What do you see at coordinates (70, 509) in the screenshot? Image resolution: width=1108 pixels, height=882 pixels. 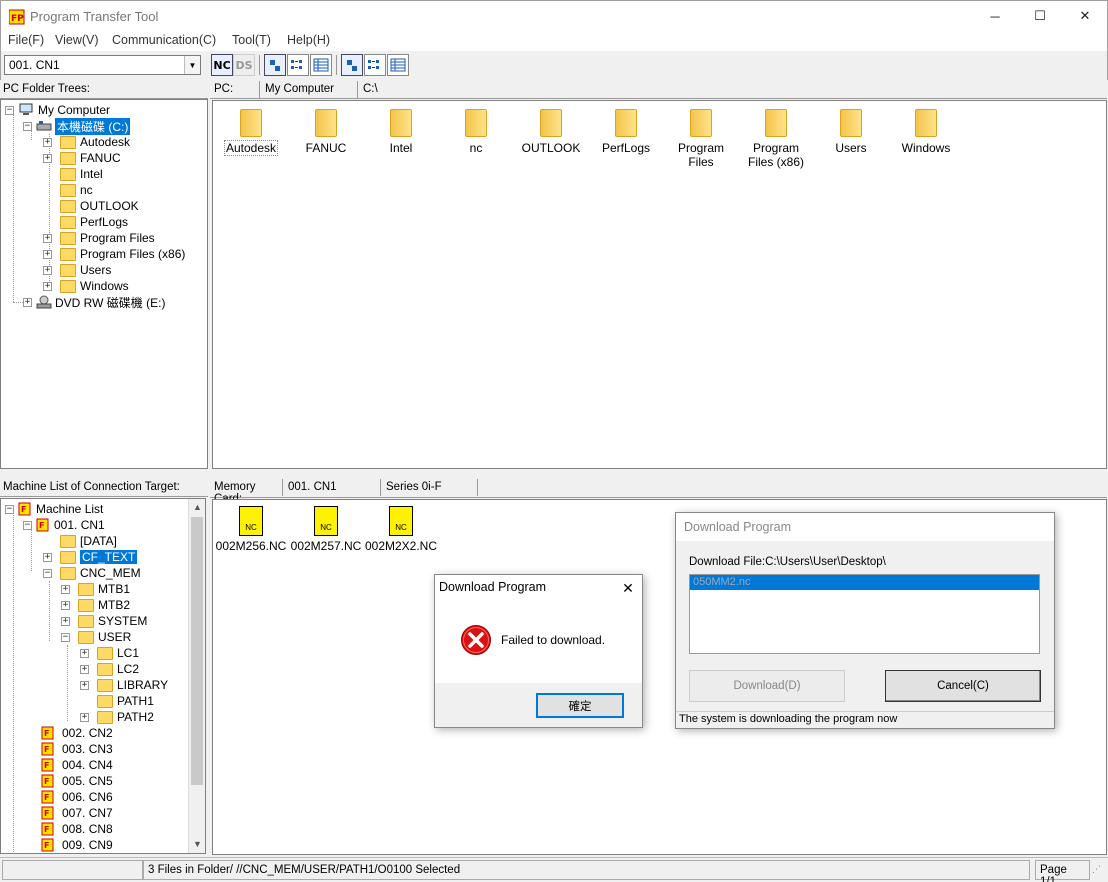 I see `tree-label: Machine List` at bounding box center [70, 509].